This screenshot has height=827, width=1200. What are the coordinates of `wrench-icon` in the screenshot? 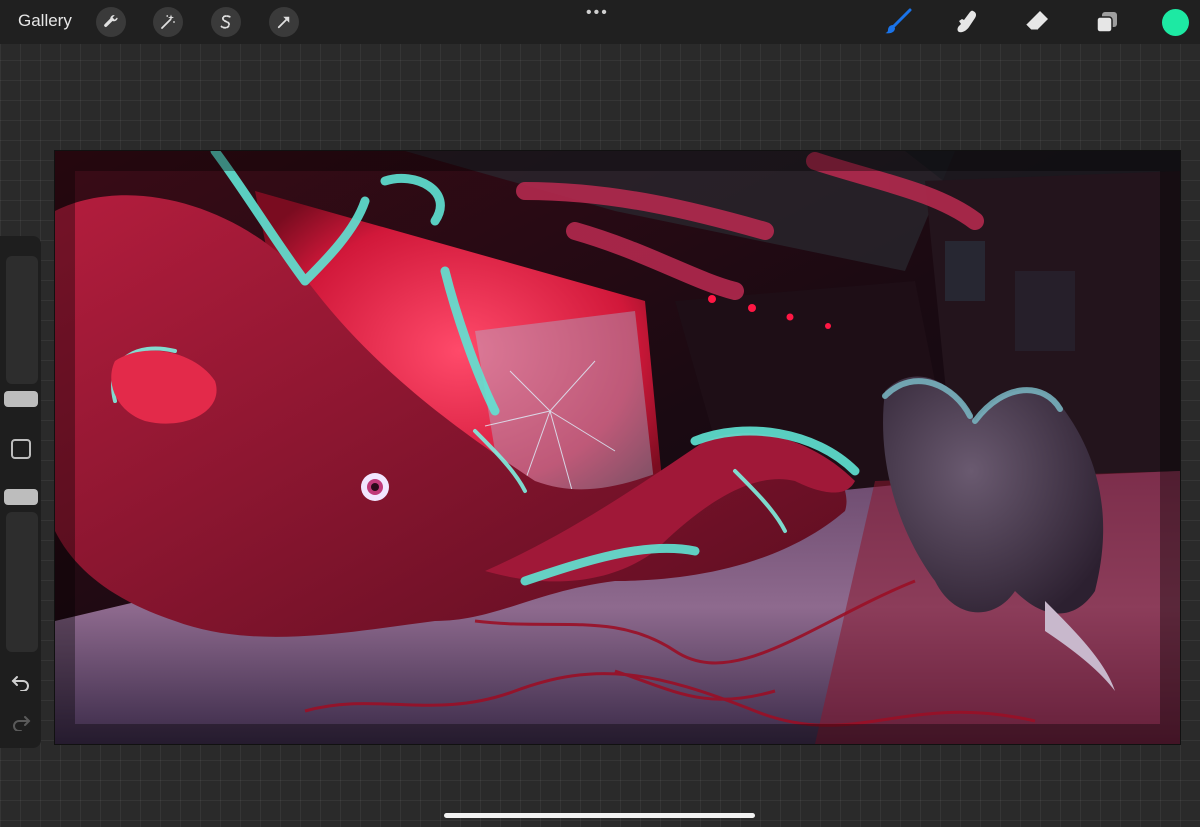 It's located at (111, 22).